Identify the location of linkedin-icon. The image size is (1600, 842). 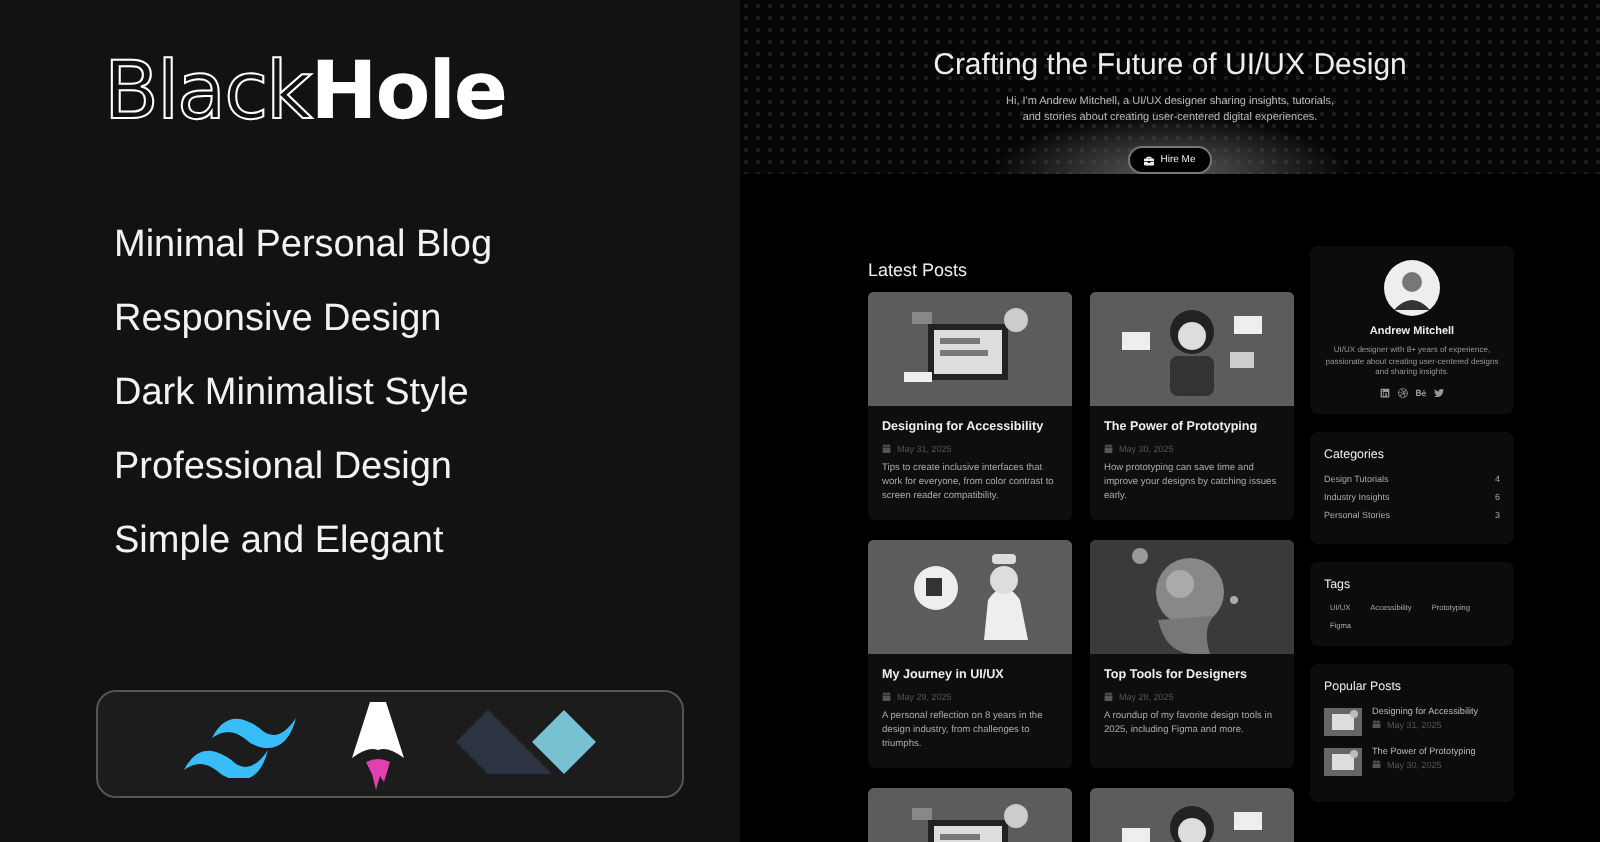
(1385, 392).